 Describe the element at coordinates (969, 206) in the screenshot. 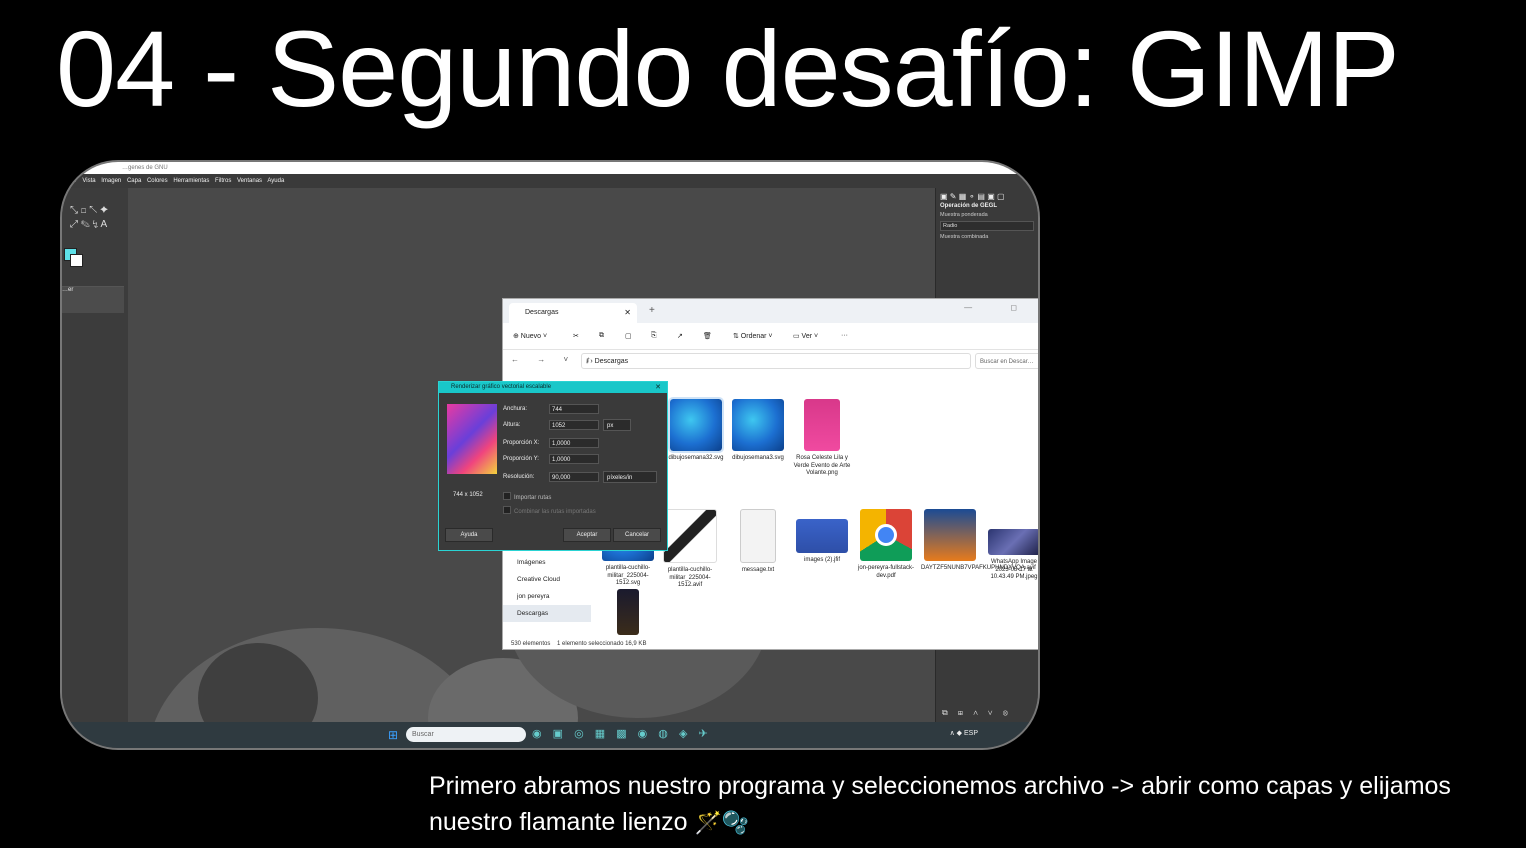

I see `gegl-operation-title: Operación de GEGL` at that location.